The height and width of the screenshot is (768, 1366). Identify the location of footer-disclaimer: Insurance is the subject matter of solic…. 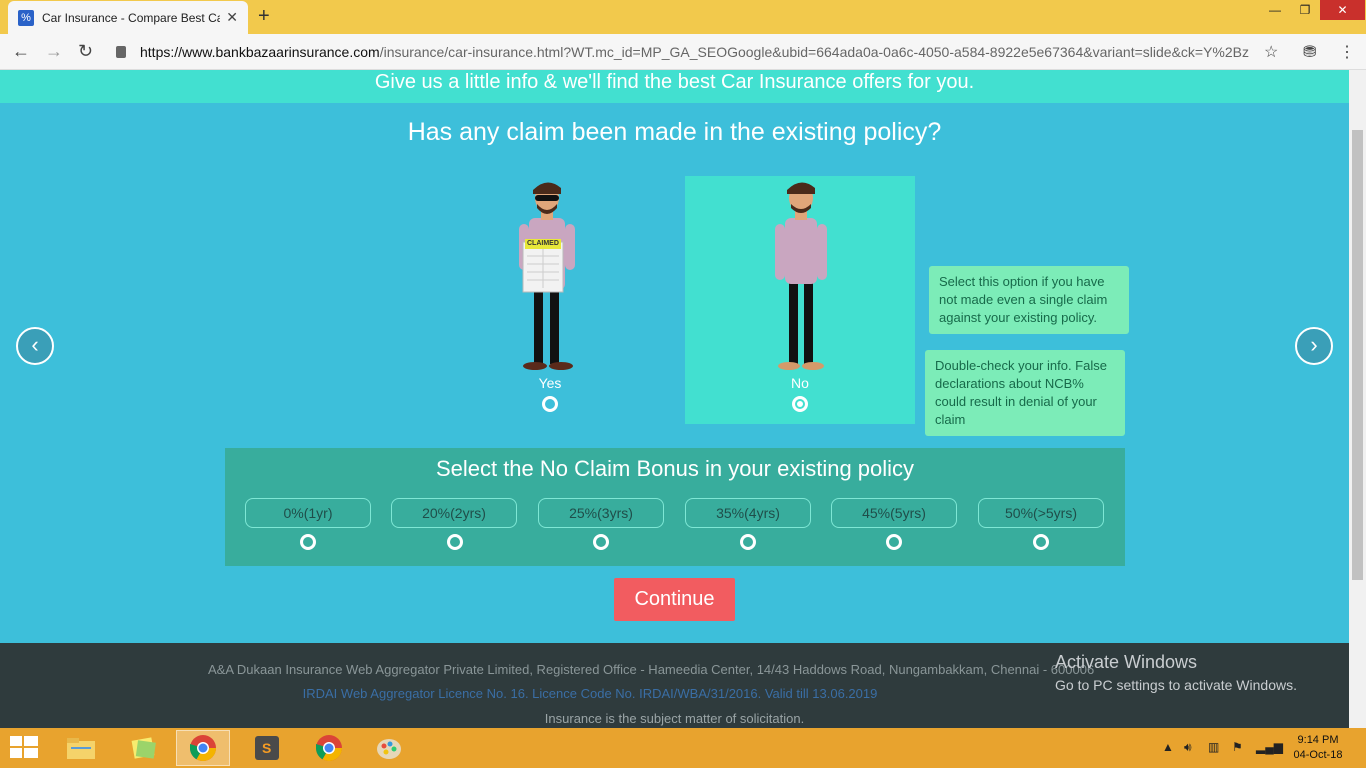
(674, 718).